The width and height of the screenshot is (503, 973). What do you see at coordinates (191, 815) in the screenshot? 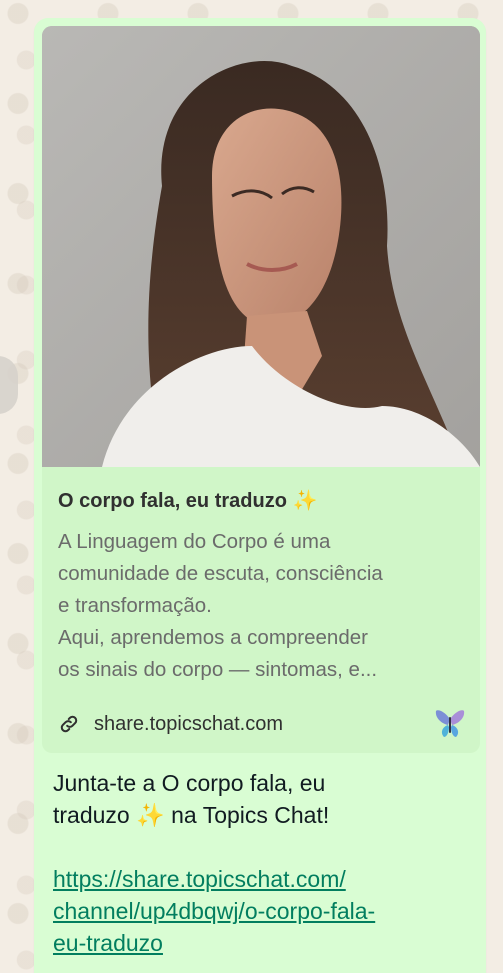
I see `message-line: traduzo ✨ na Topics Chat!` at bounding box center [191, 815].